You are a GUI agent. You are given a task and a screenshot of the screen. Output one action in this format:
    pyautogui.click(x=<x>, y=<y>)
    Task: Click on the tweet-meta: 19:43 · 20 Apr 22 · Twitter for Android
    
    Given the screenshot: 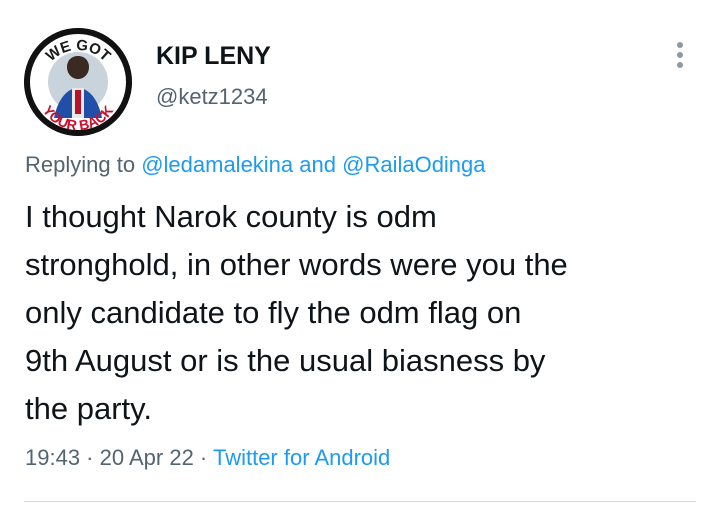 What is the action you would take?
    pyautogui.click(x=207, y=458)
    